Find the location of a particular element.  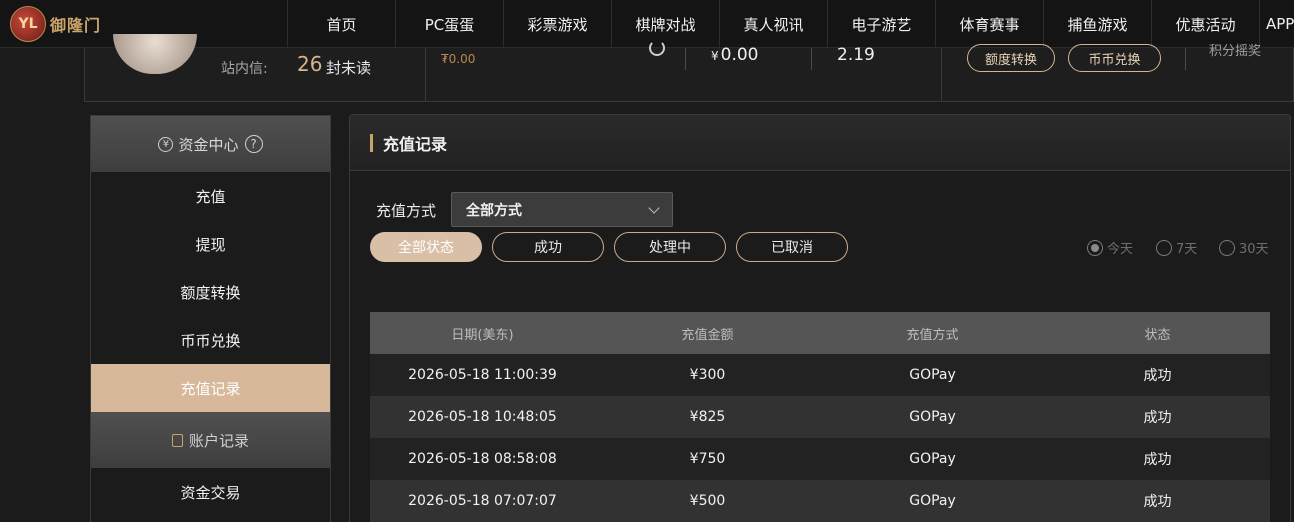

nav-live-casino: 真人视讯 is located at coordinates (773, 24).